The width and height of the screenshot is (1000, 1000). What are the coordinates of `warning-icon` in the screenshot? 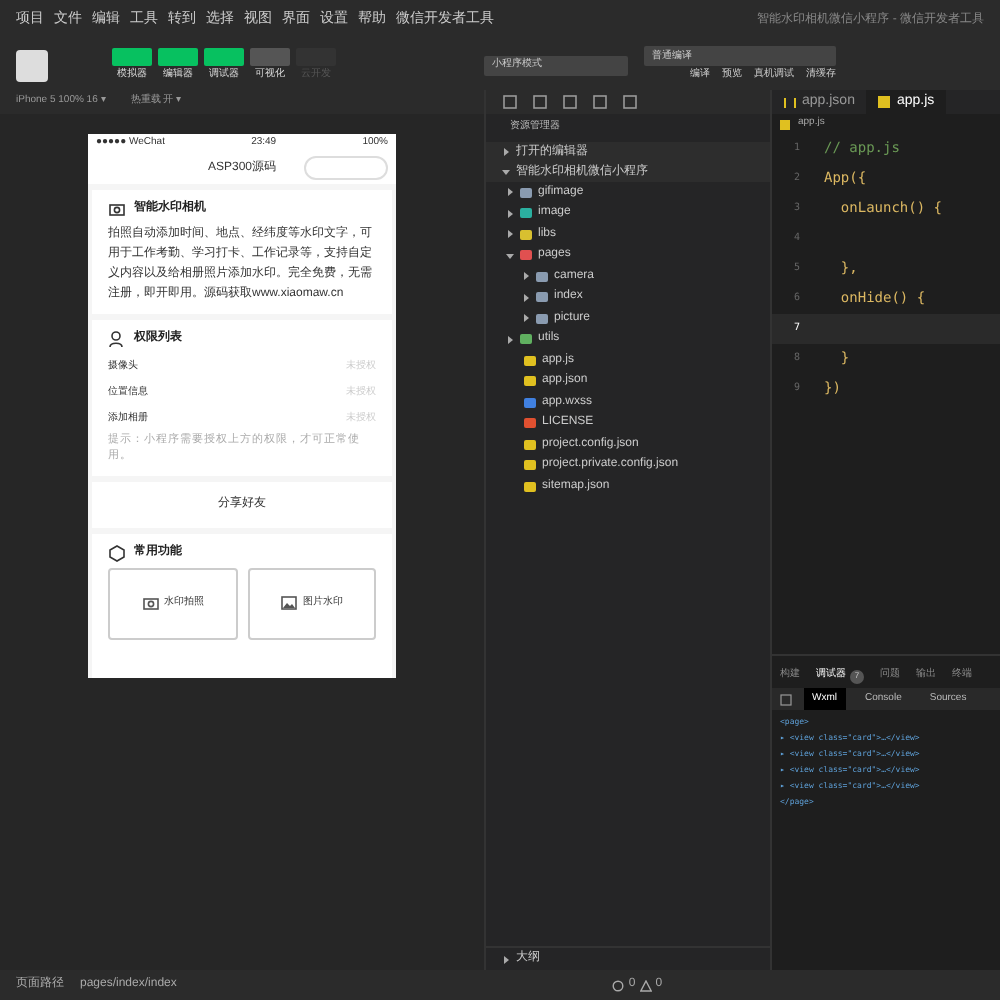 It's located at (645, 985).